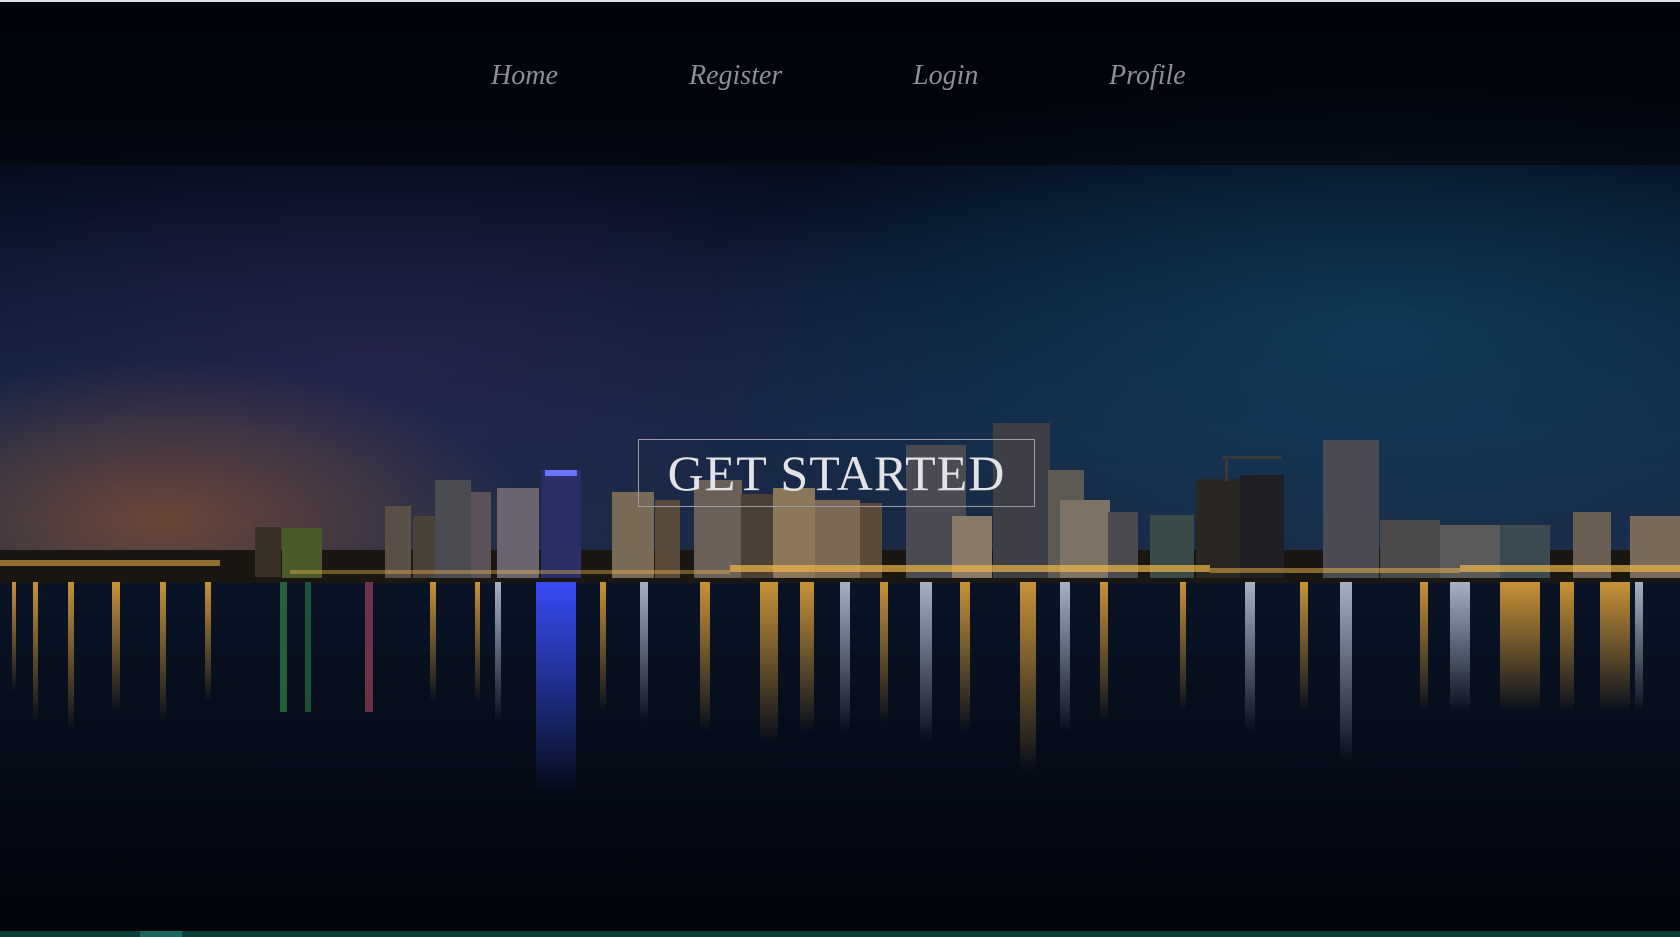  I want to click on horizontal-scrollbar, so click(840, 934).